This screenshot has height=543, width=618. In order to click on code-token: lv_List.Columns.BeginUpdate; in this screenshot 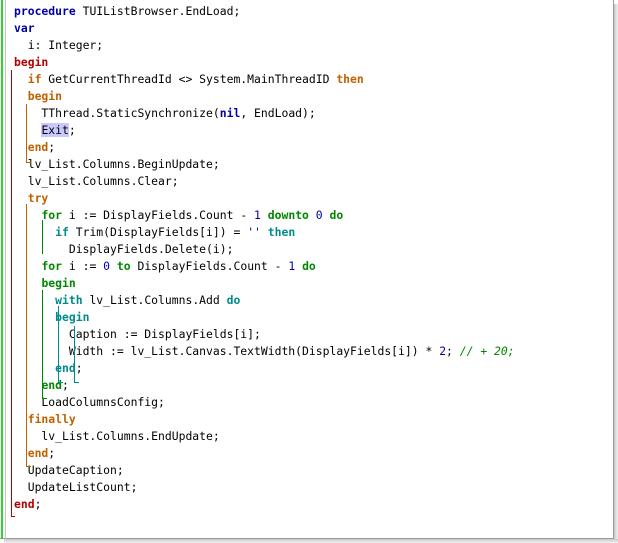, I will do `click(117, 164)`.